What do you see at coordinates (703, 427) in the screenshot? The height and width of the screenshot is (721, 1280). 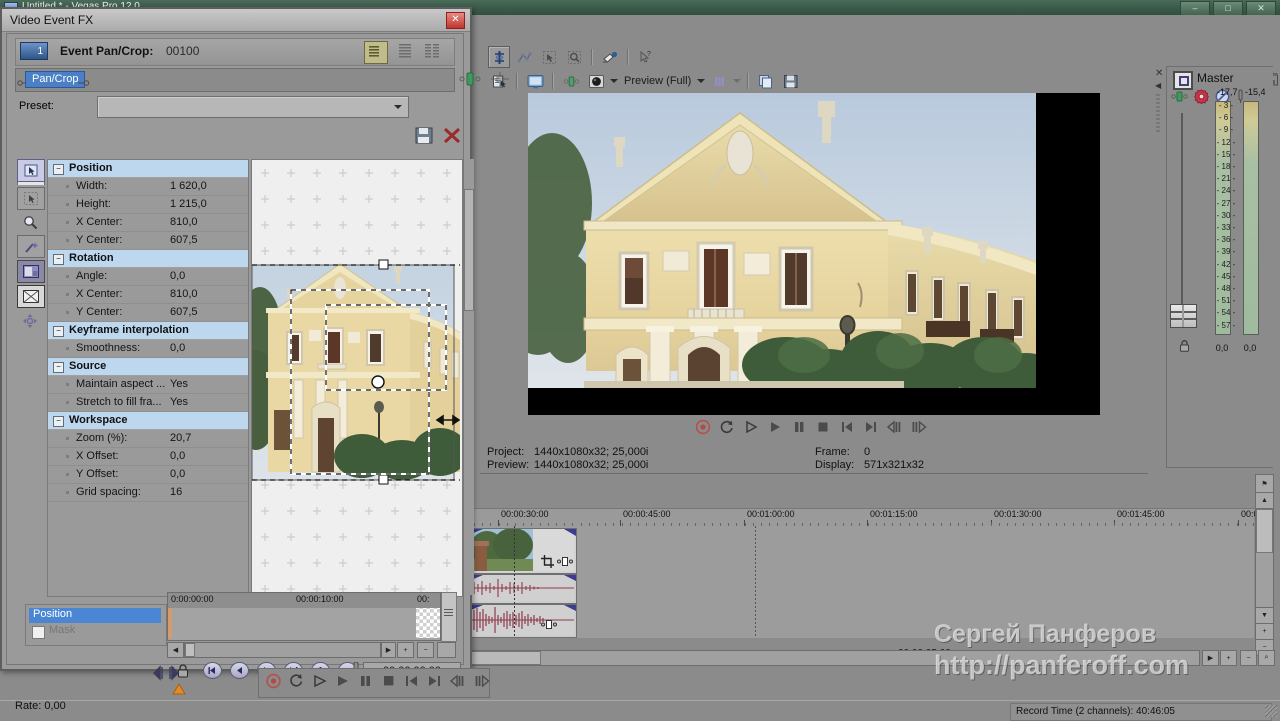 I see `record-button` at bounding box center [703, 427].